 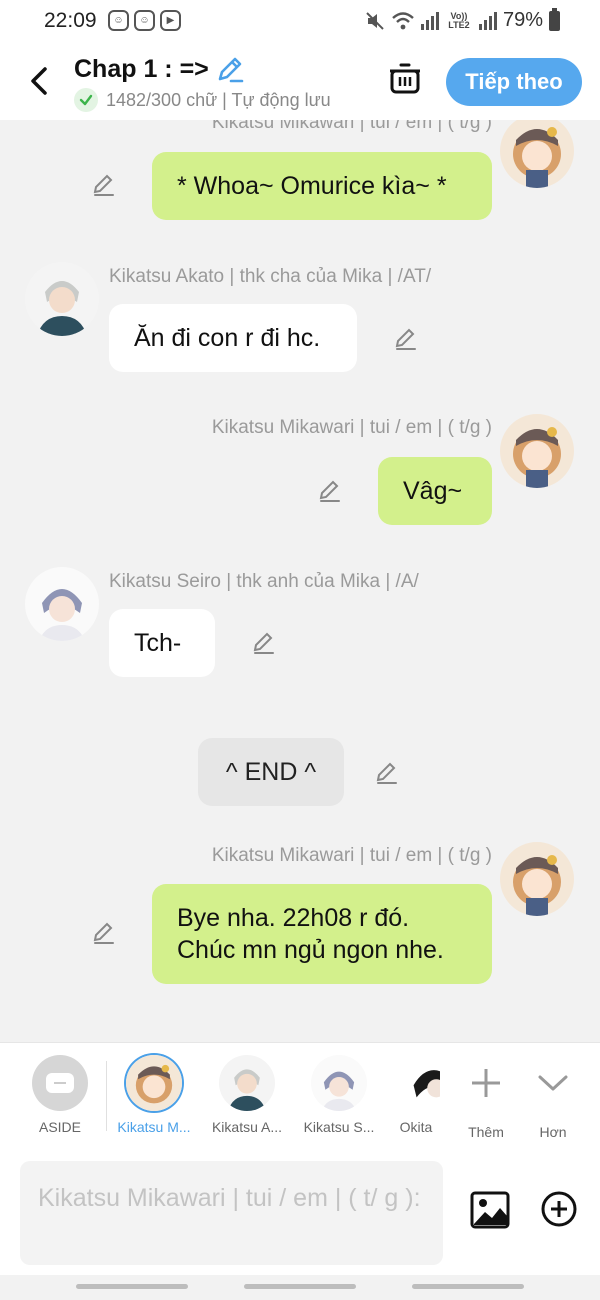 I want to click on character-label: Hơn, so click(x=553, y=1132).